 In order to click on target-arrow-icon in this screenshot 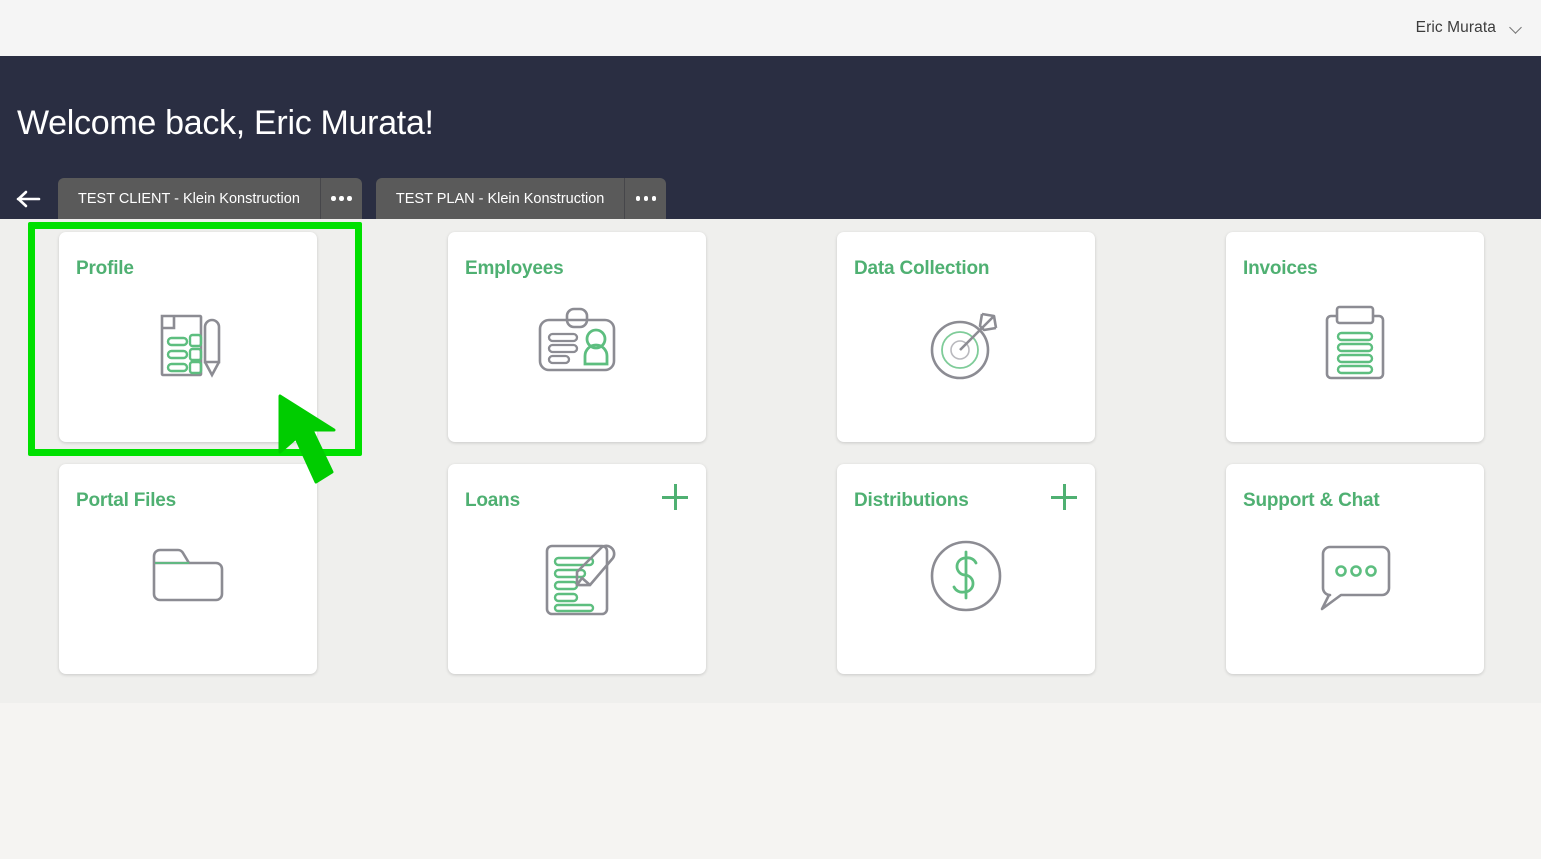, I will do `click(966, 342)`.